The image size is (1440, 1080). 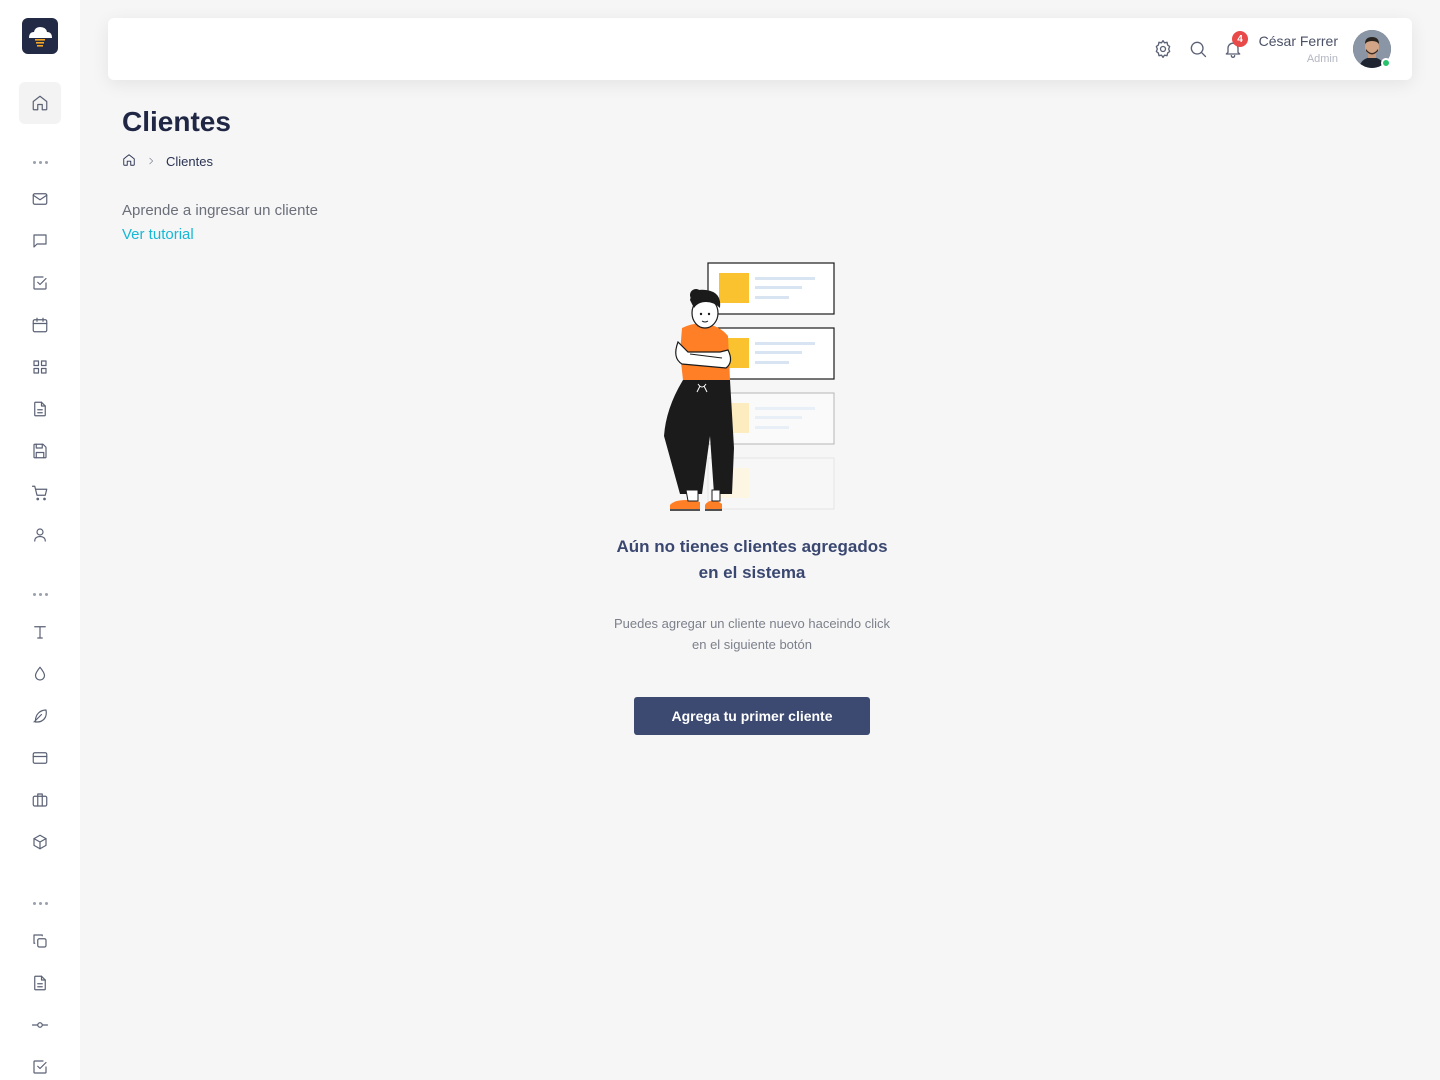 What do you see at coordinates (189, 161) in the screenshot?
I see `breadcrumb-current: Clientes` at bounding box center [189, 161].